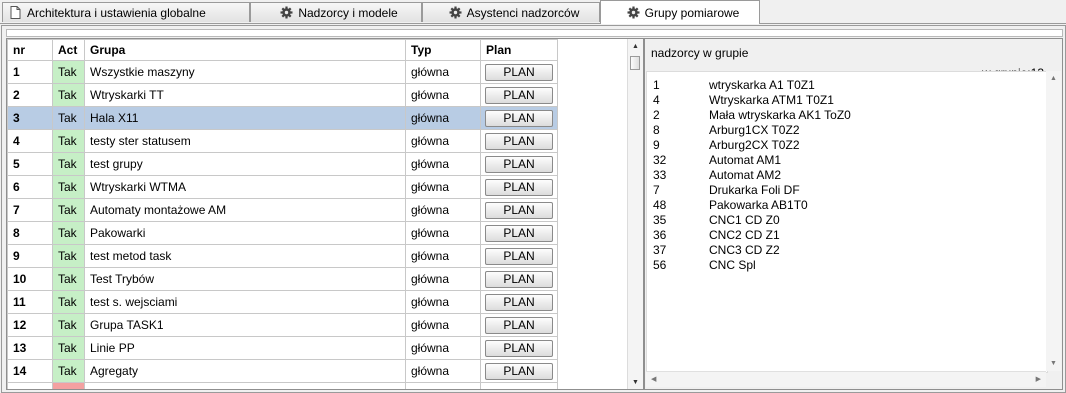  Describe the element at coordinates (30, 210) in the screenshot. I see `cell-nr: 7` at that location.